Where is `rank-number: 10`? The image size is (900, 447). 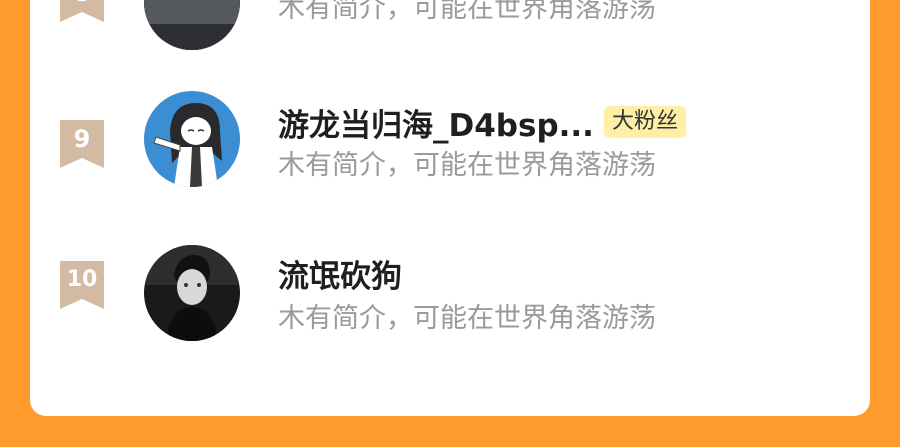
rank-number: 10 is located at coordinates (82, 279).